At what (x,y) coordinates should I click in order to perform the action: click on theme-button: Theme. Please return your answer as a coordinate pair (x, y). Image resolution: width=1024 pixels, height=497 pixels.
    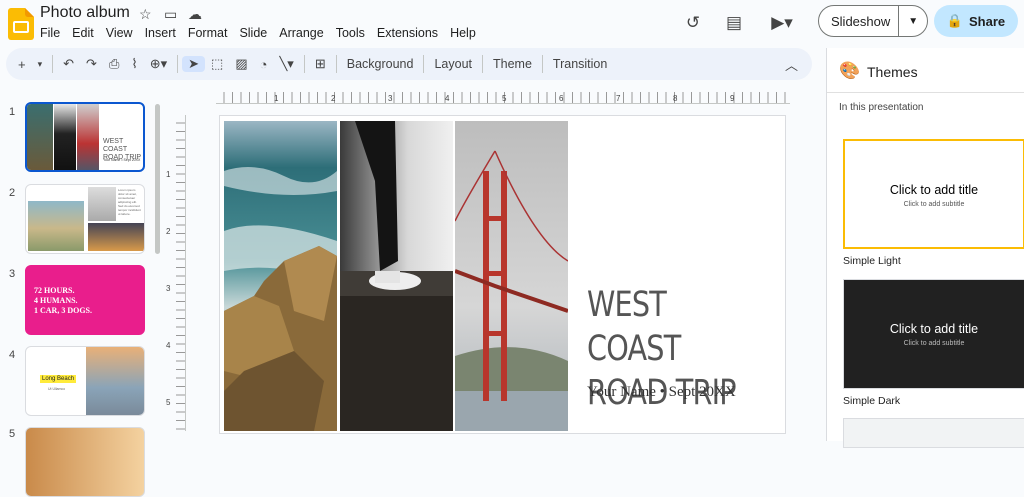
    Looking at the image, I should click on (512, 64).